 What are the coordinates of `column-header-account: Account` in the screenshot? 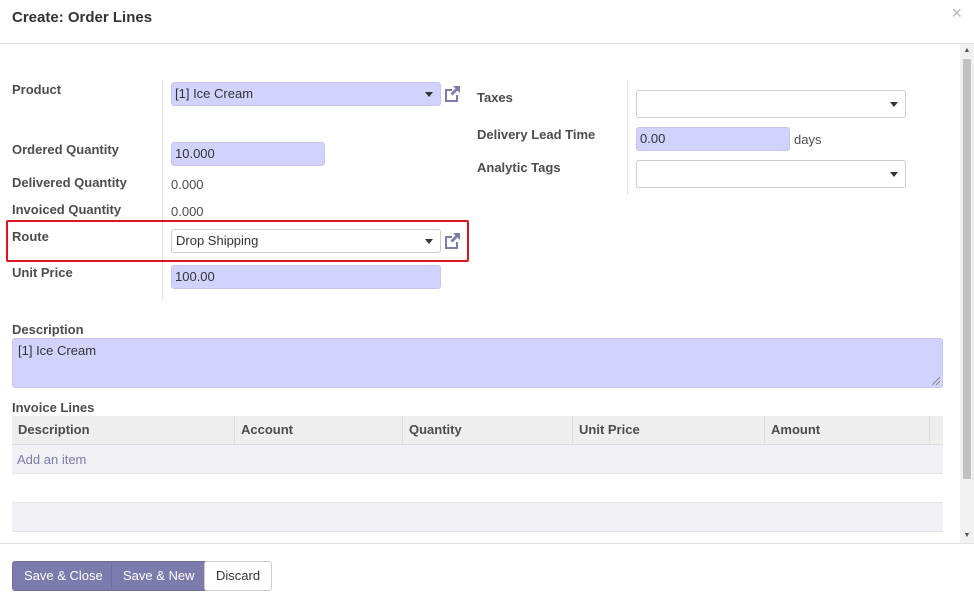 It's located at (319, 430).